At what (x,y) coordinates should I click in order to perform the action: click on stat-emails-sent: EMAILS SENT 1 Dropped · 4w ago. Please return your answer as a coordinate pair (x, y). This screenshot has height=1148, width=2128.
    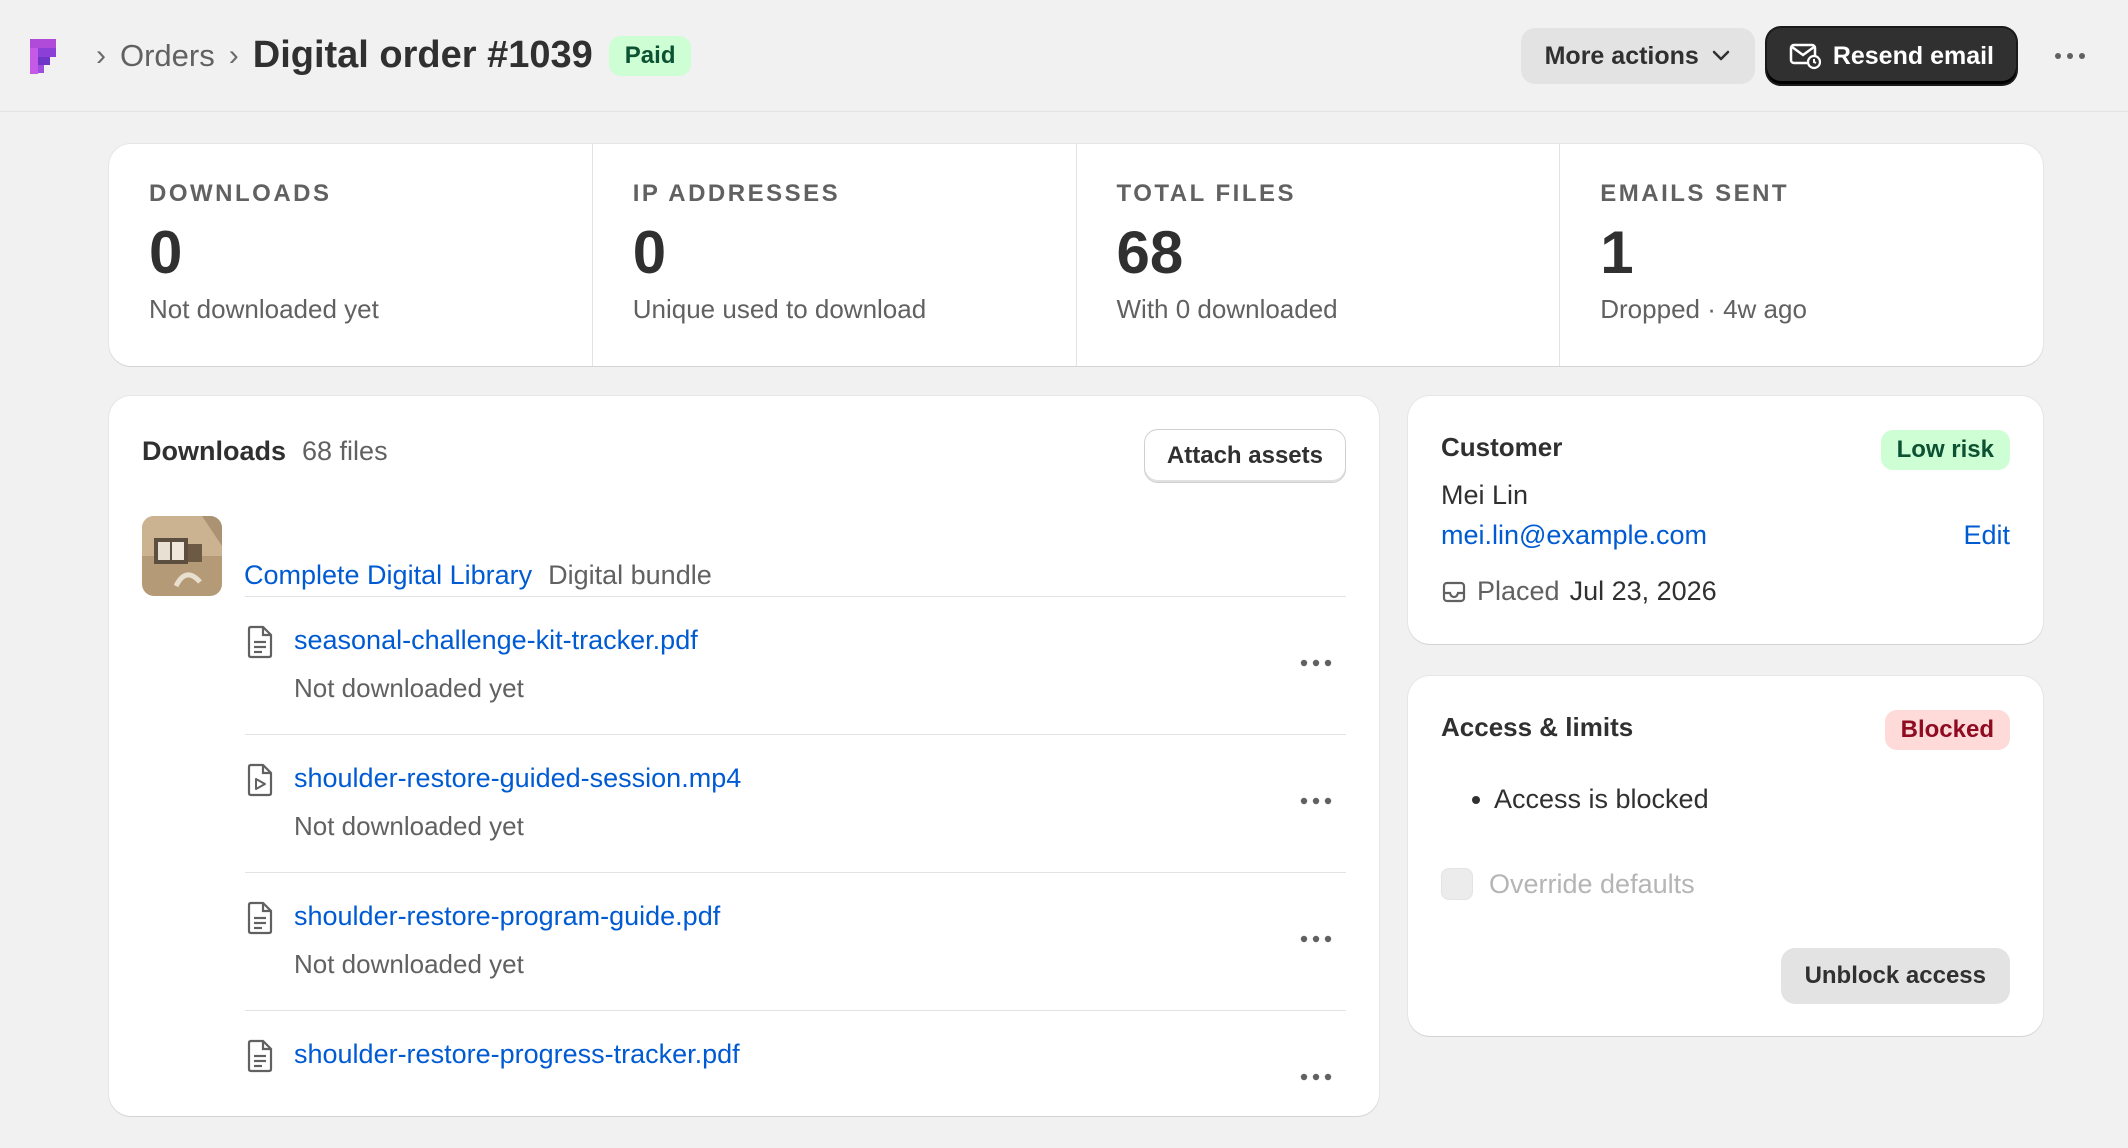
    Looking at the image, I should click on (1801, 255).